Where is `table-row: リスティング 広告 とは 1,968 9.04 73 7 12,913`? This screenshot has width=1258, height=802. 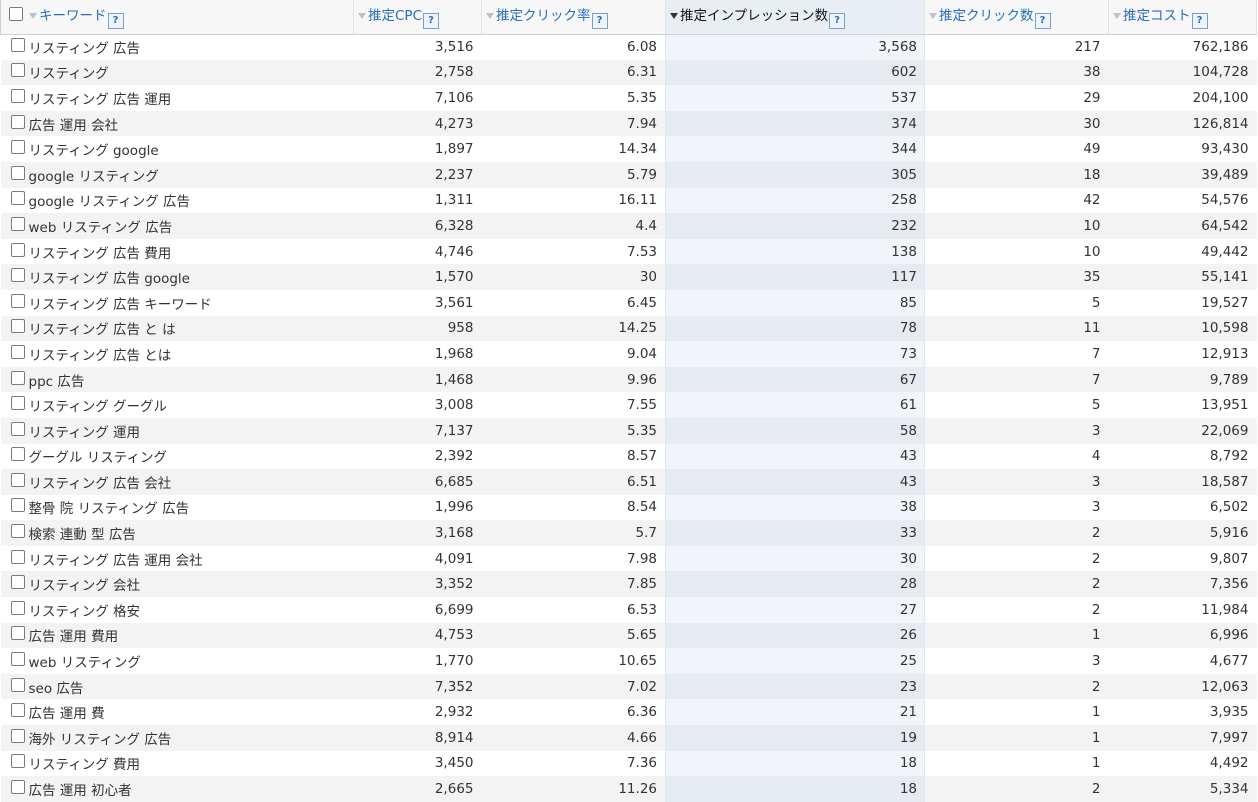
table-row: リスティング 広告 とは 1,968 9.04 73 7 12,913 is located at coordinates (629, 354).